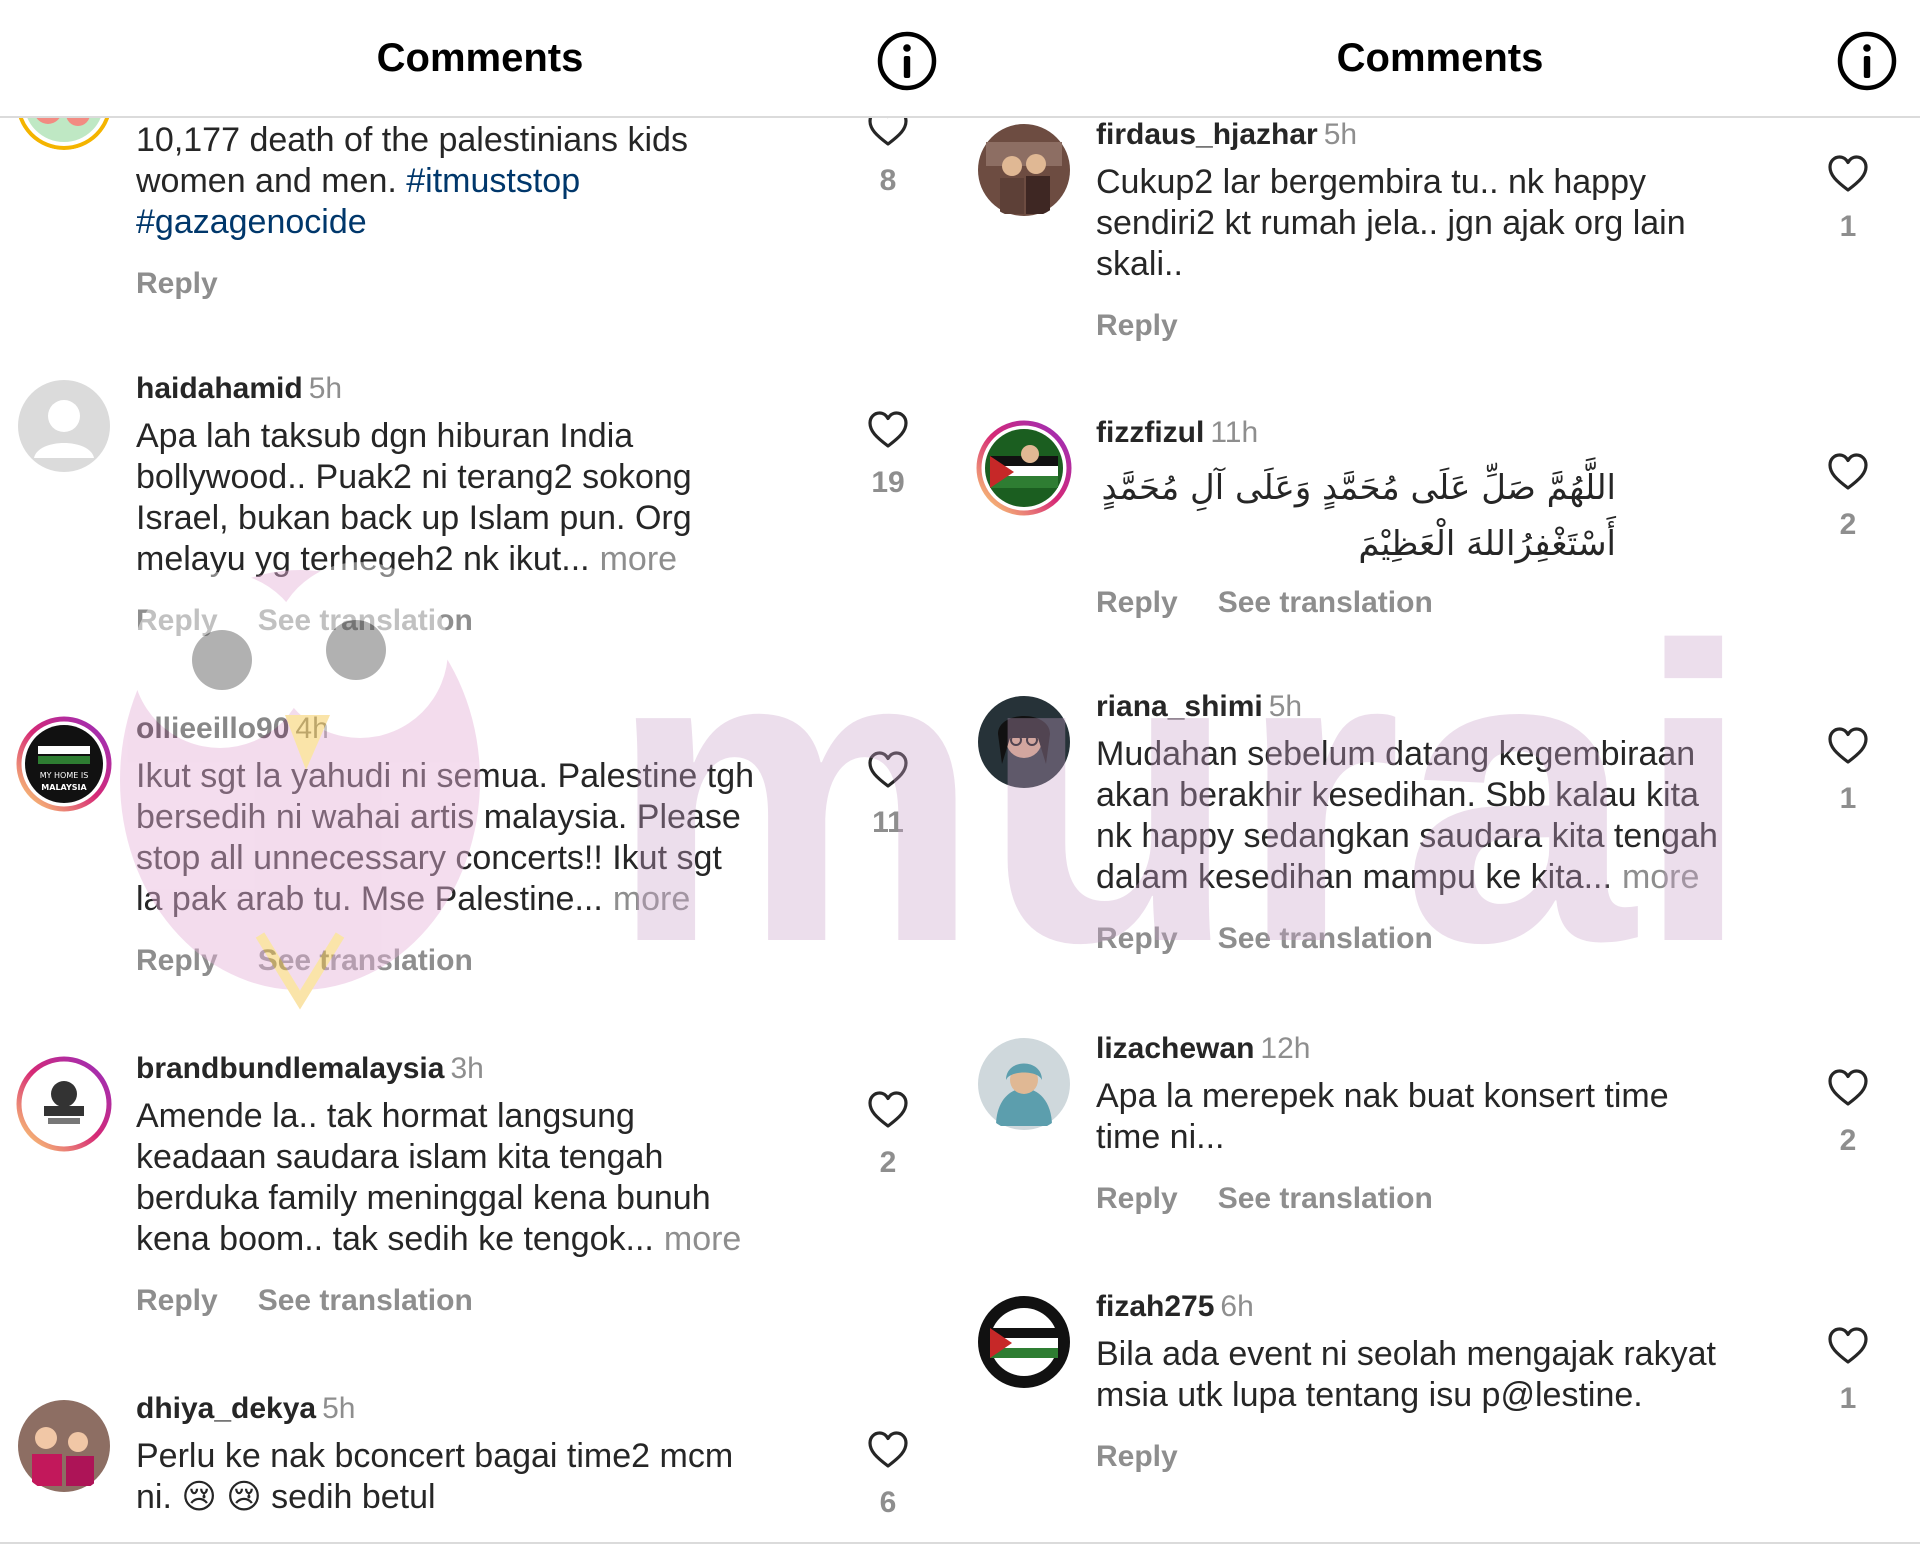 This screenshot has width=1920, height=1552. I want to click on username: dhiya_dekya, so click(226, 1408).